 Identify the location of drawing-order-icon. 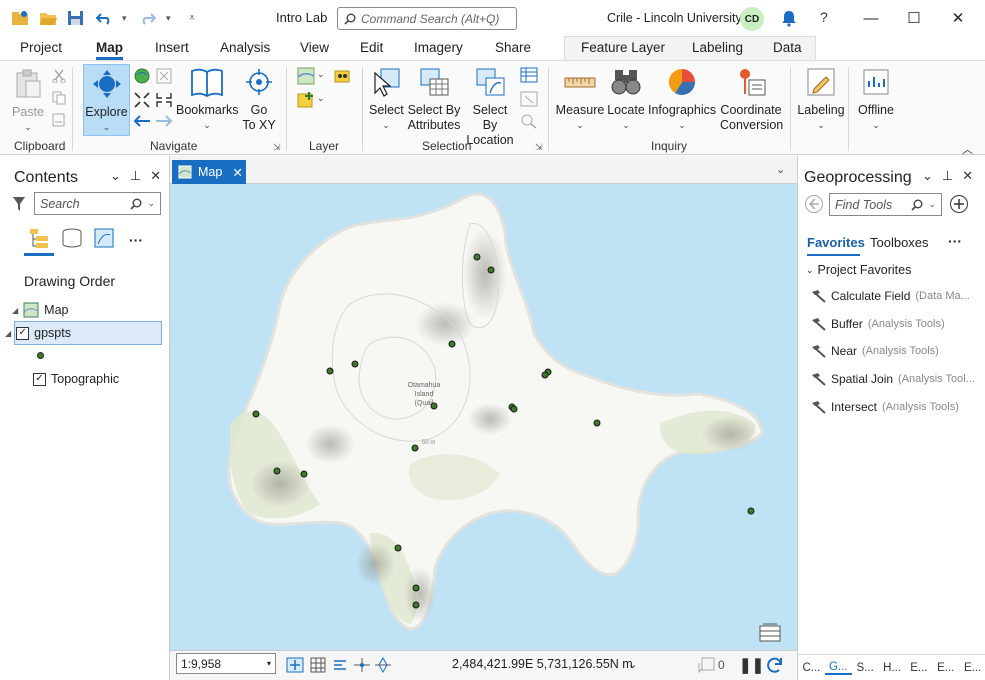
(39, 238).